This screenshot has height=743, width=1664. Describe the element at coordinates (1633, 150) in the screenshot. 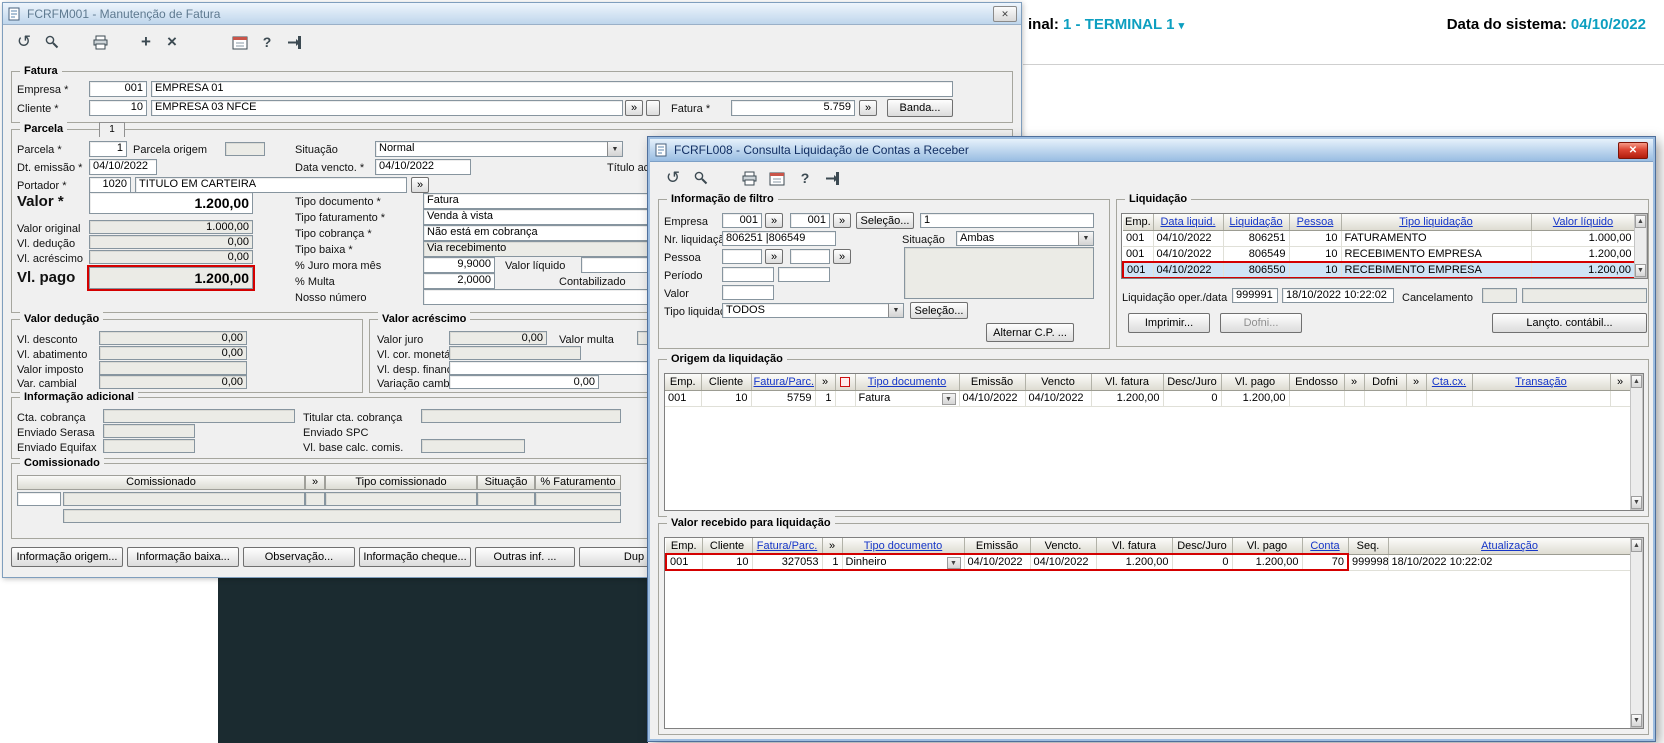

I see `close-button: ✕` at that location.